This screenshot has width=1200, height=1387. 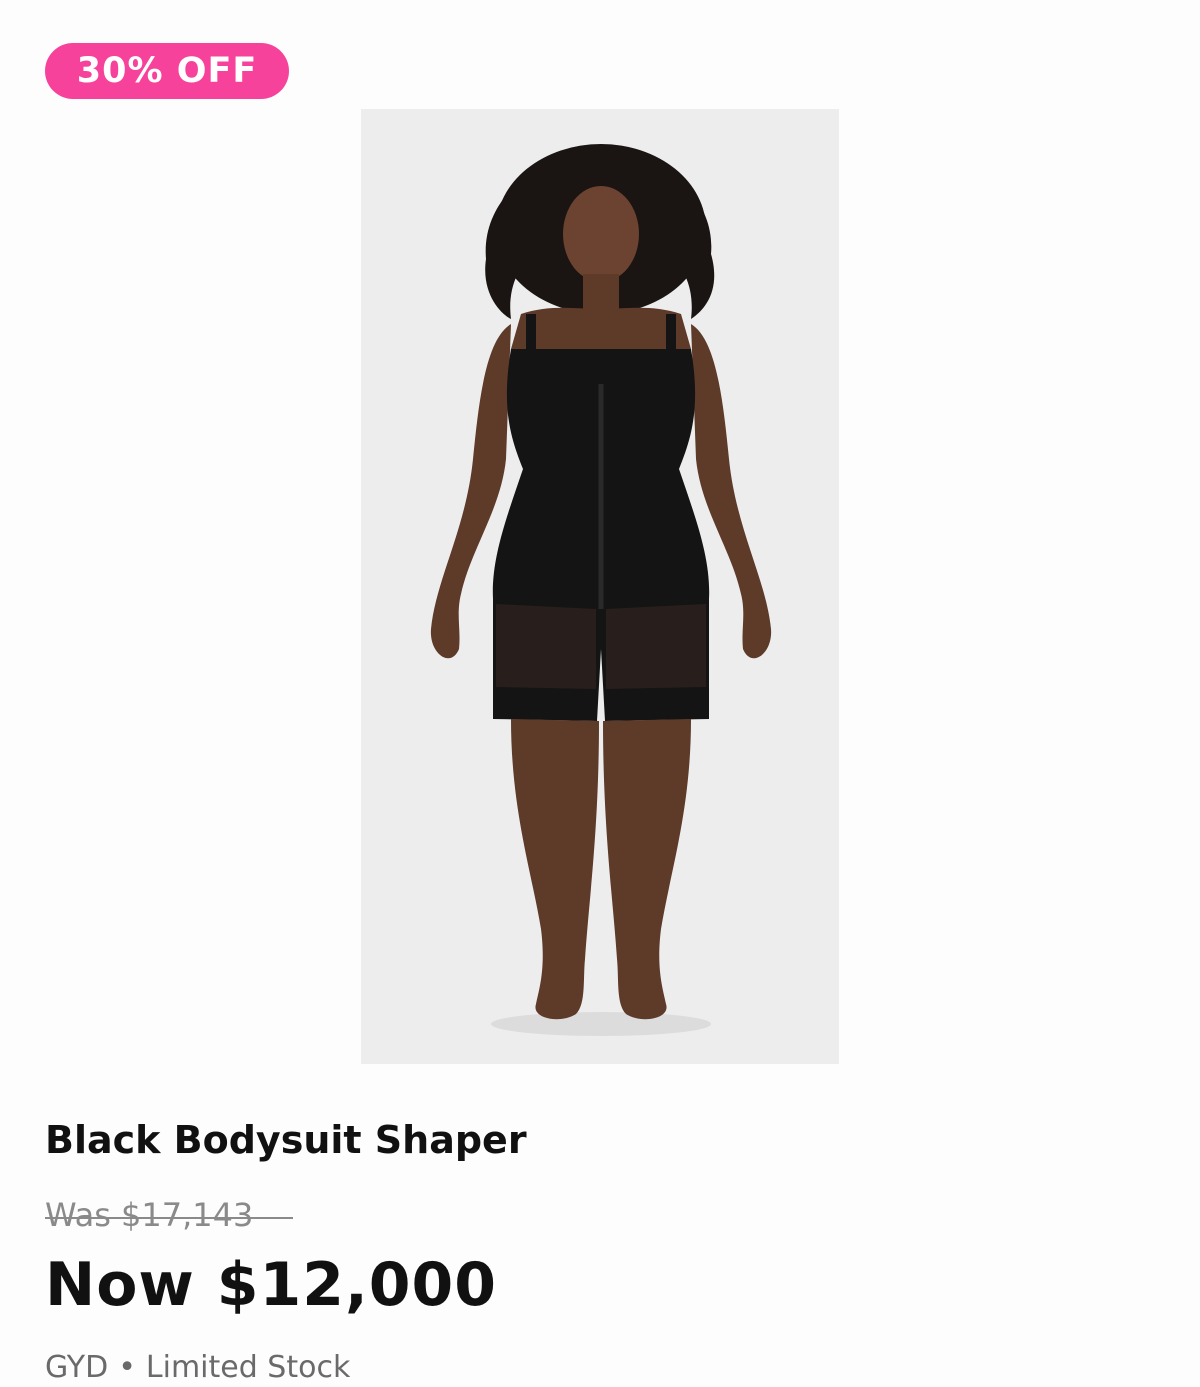 What do you see at coordinates (149, 1215) in the screenshot?
I see `original-price-text: Was $17,143` at bounding box center [149, 1215].